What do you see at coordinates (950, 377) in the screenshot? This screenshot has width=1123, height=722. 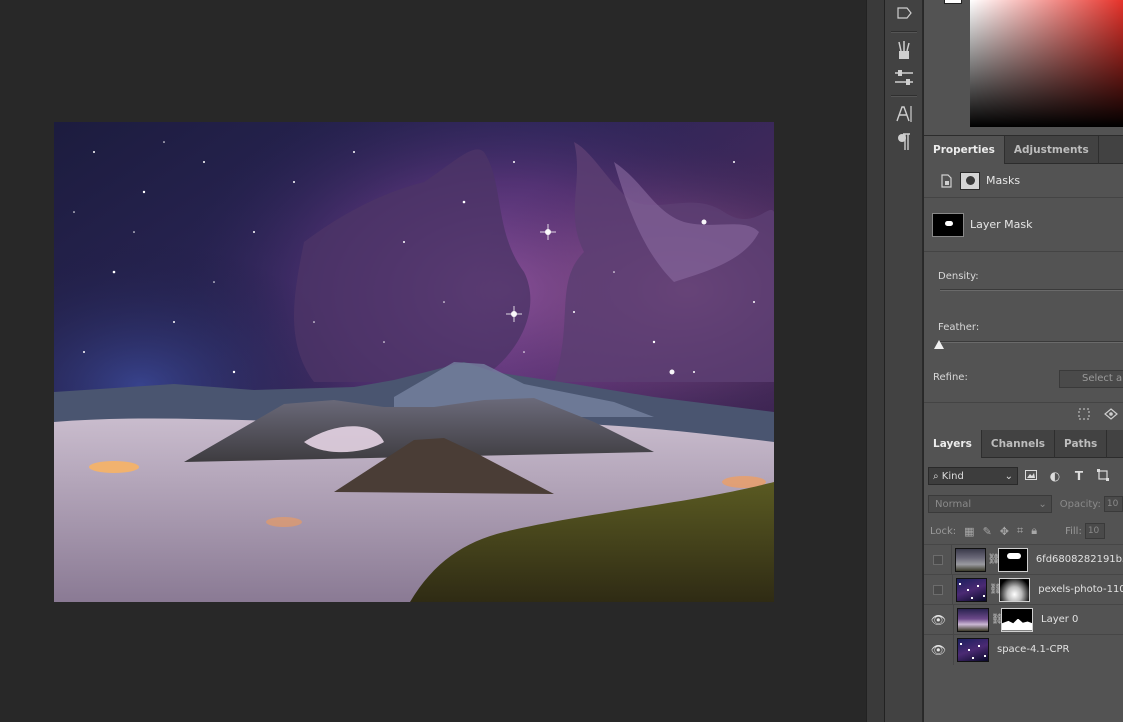 I see `refine-label: Refine:` at bounding box center [950, 377].